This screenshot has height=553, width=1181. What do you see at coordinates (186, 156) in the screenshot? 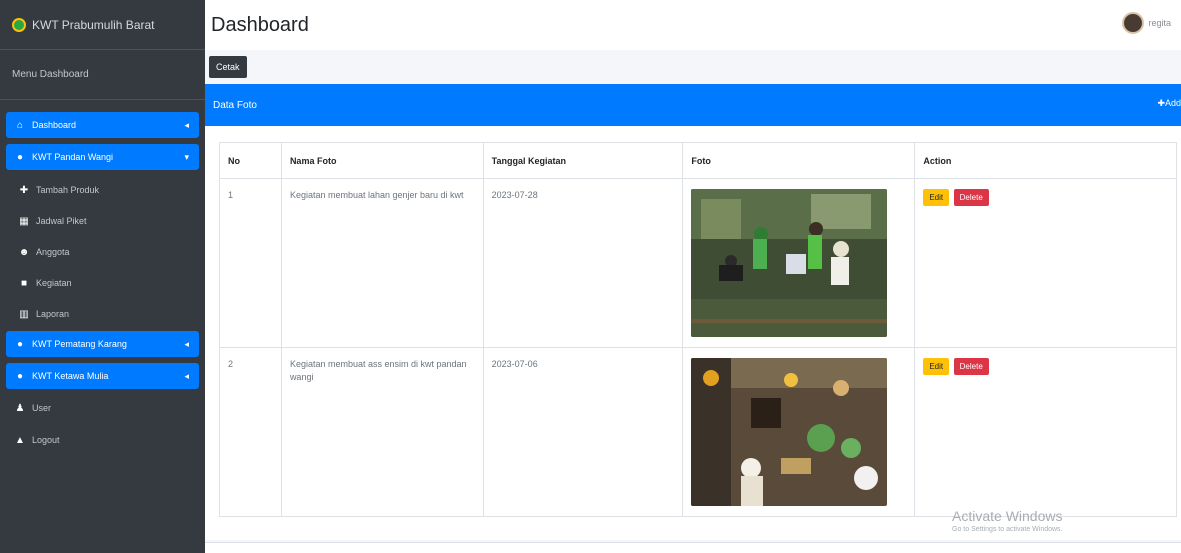
I see `chevron-down-icon: ▾` at bounding box center [186, 156].